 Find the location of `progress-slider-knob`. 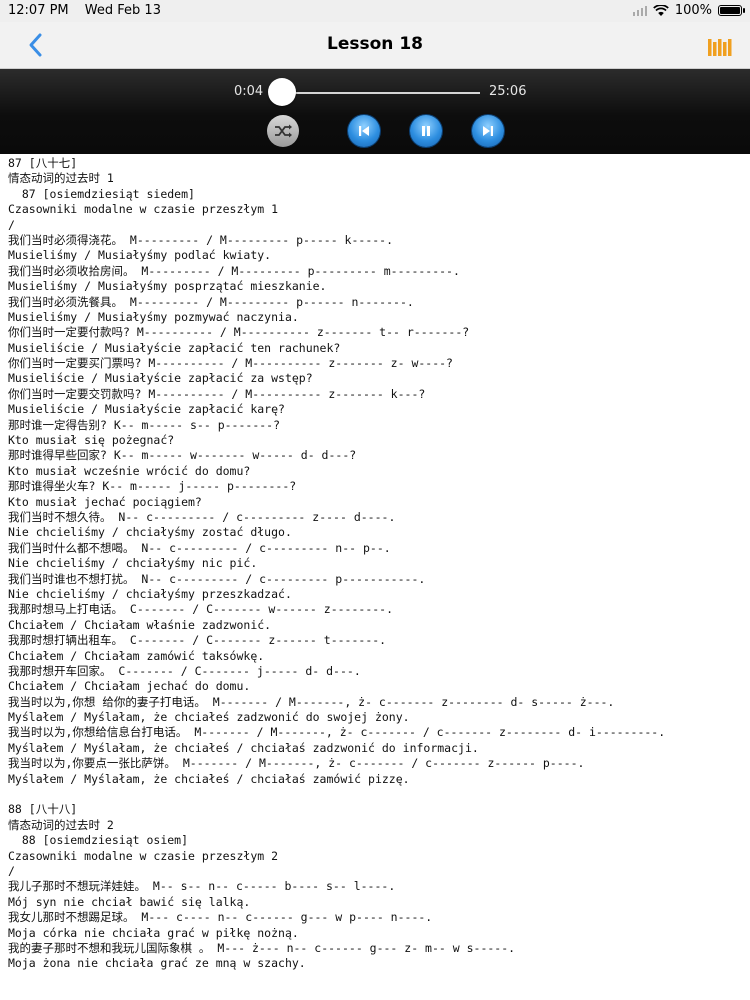

progress-slider-knob is located at coordinates (282, 92).